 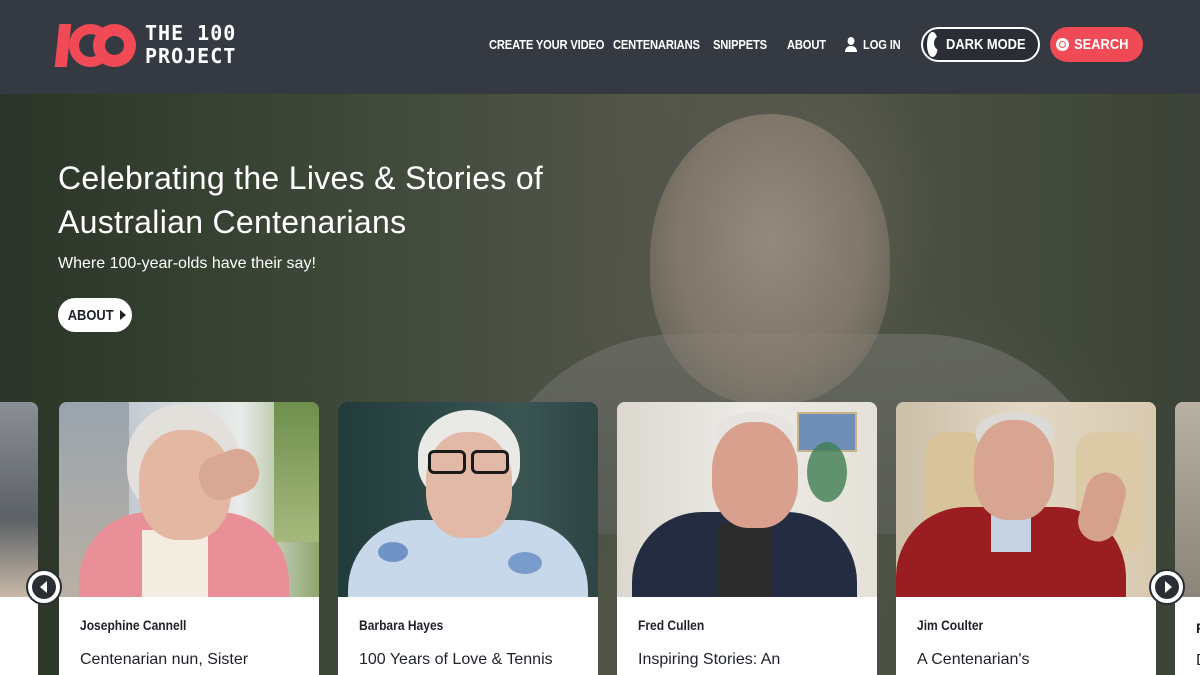 I want to click on dark-mode-toggle: DARK MODE, so click(x=980, y=44).